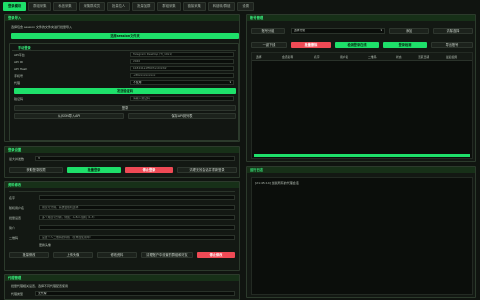 This screenshot has width=480, height=300. Describe the element at coordinates (15, 218) in the screenshot. I see `batch-set-label: 批量设置` at that location.